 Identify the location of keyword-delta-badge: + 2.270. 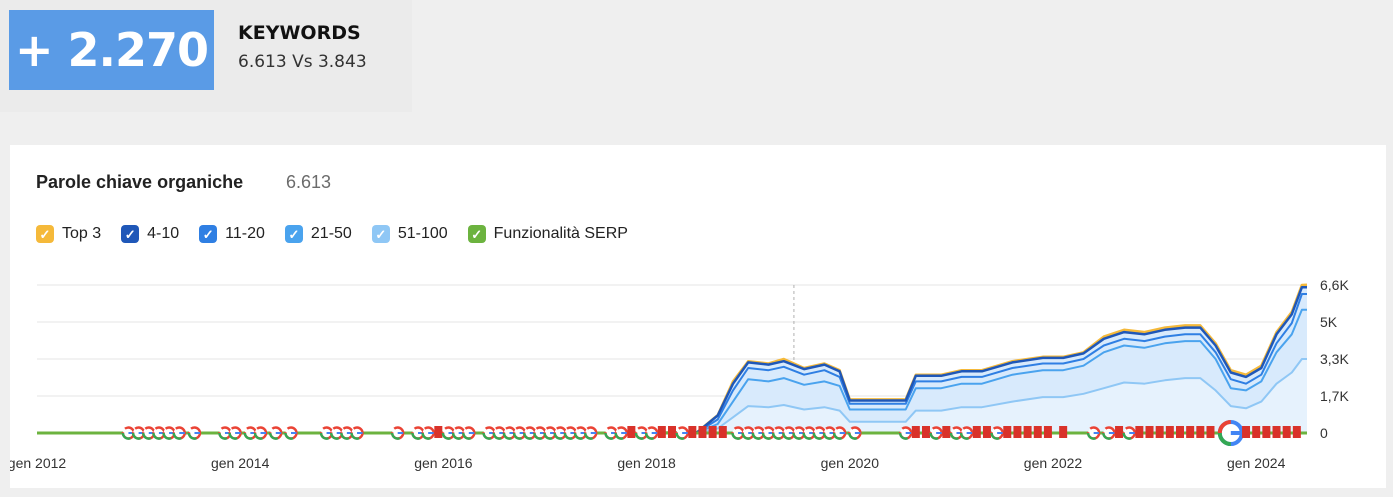
(111, 50).